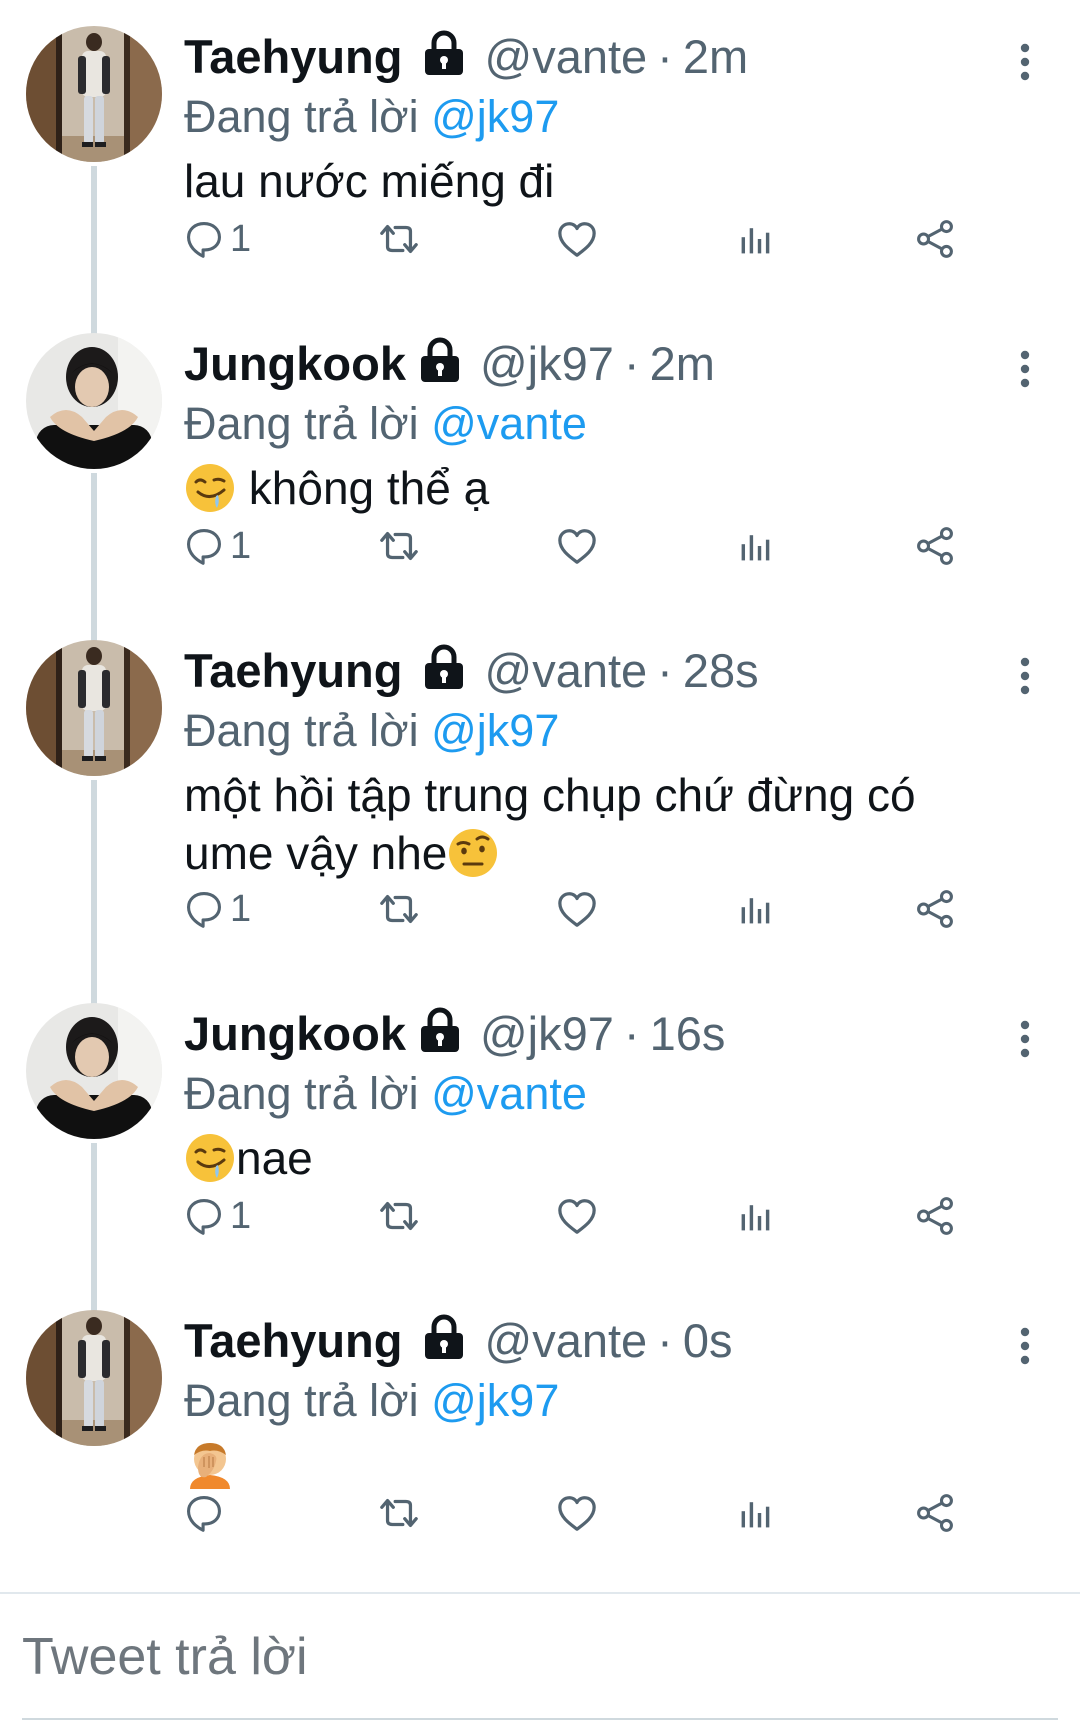 This screenshot has height=1723, width=1080. I want to click on tweet-text: không thể ạ, so click(612, 488).